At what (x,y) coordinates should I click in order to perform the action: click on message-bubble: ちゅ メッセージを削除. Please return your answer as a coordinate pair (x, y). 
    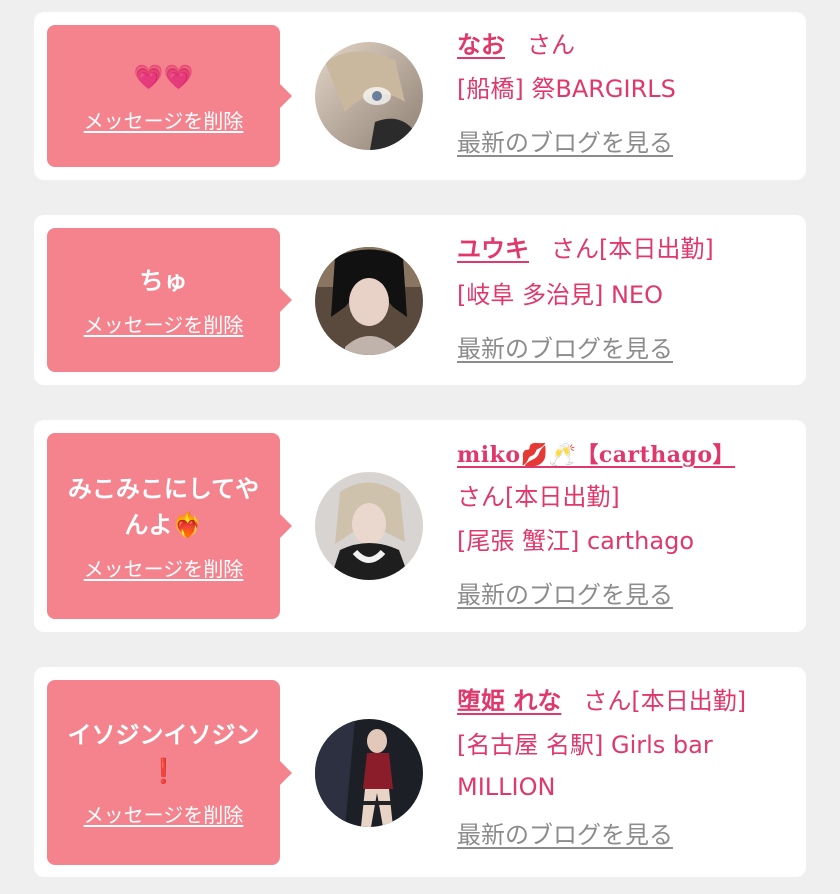
    Looking at the image, I should click on (169, 300).